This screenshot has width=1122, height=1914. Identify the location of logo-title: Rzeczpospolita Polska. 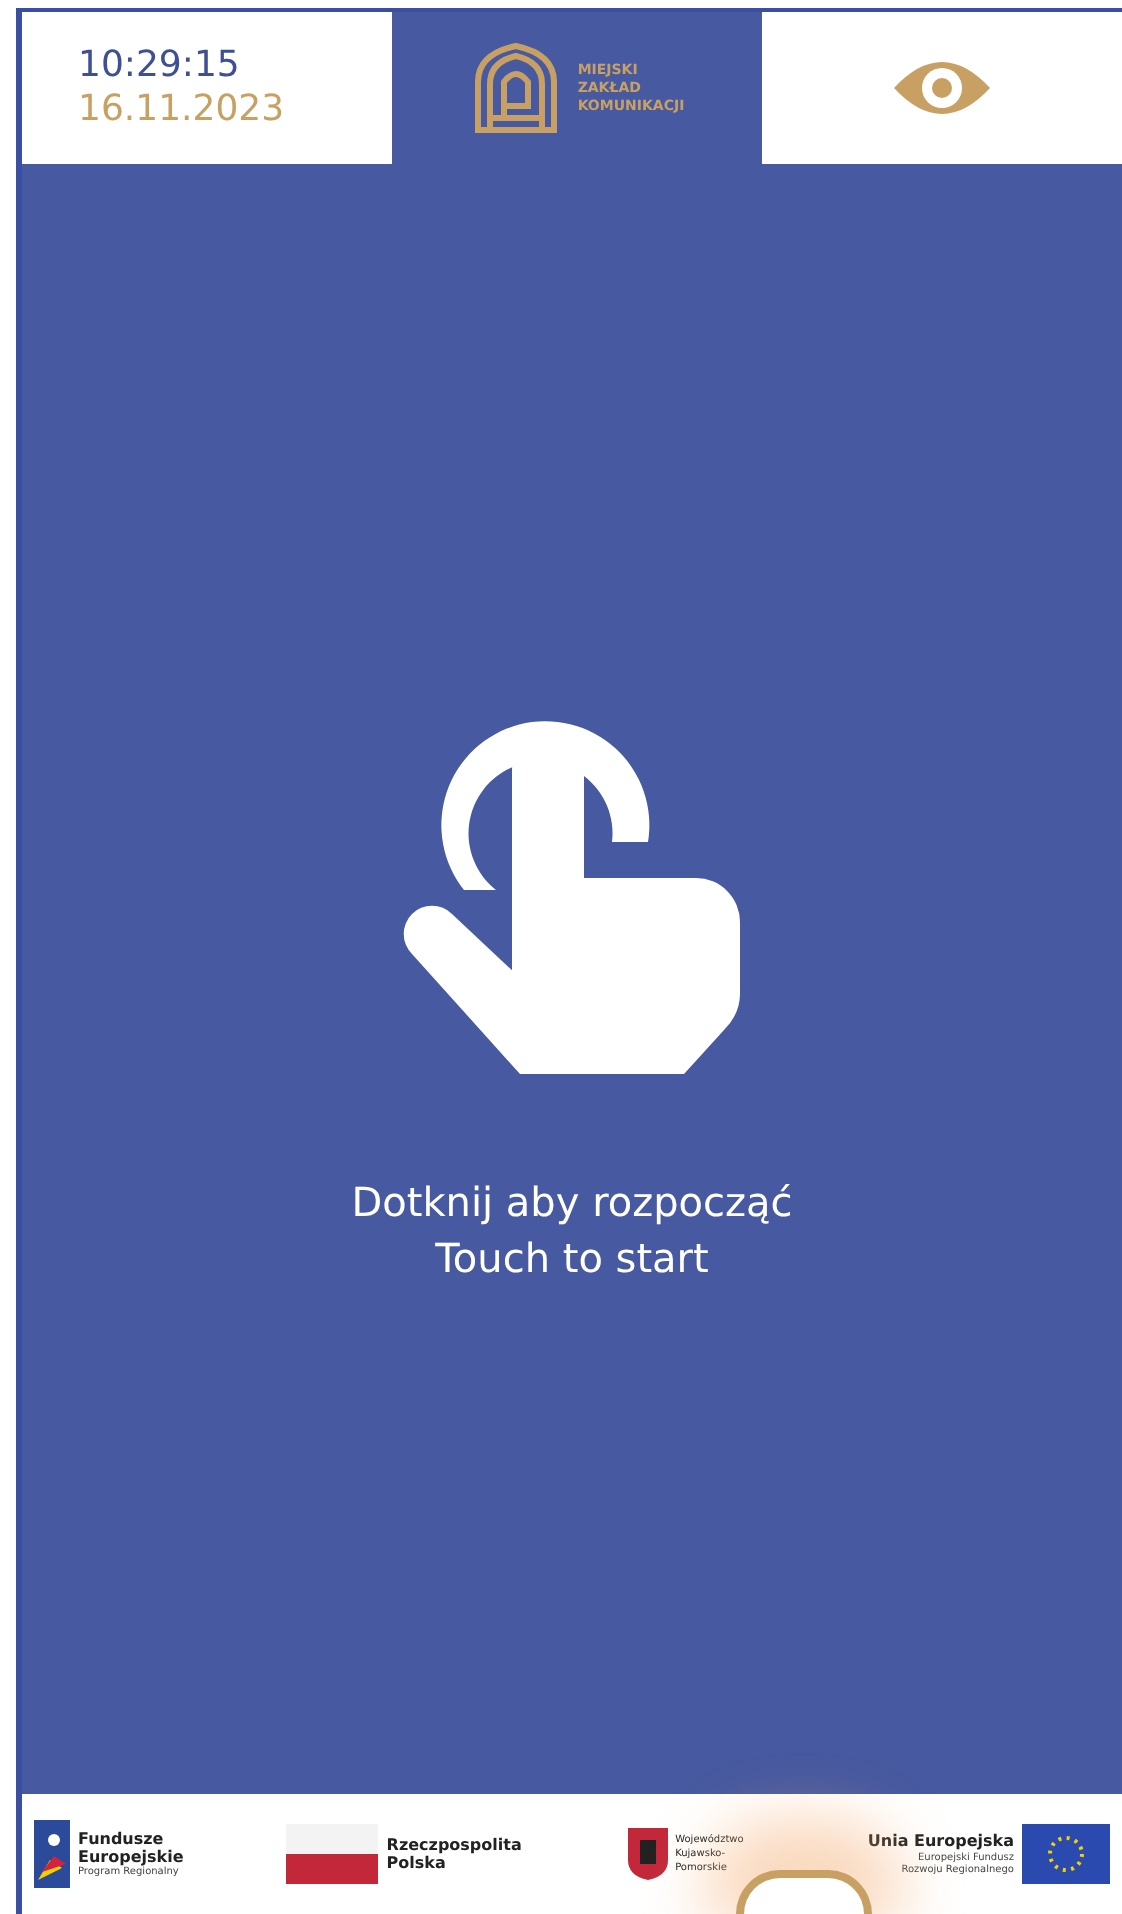
(455, 1854).